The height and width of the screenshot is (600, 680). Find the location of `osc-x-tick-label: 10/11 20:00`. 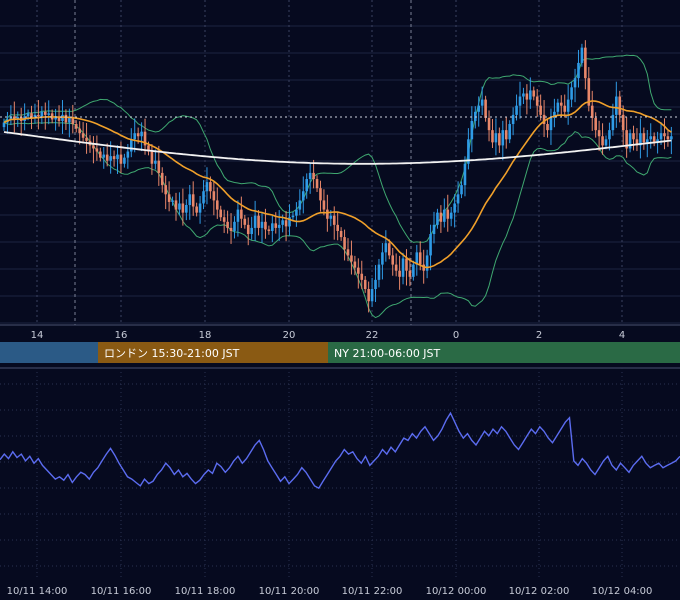

osc-x-tick-label: 10/11 20:00 is located at coordinates (289, 591).